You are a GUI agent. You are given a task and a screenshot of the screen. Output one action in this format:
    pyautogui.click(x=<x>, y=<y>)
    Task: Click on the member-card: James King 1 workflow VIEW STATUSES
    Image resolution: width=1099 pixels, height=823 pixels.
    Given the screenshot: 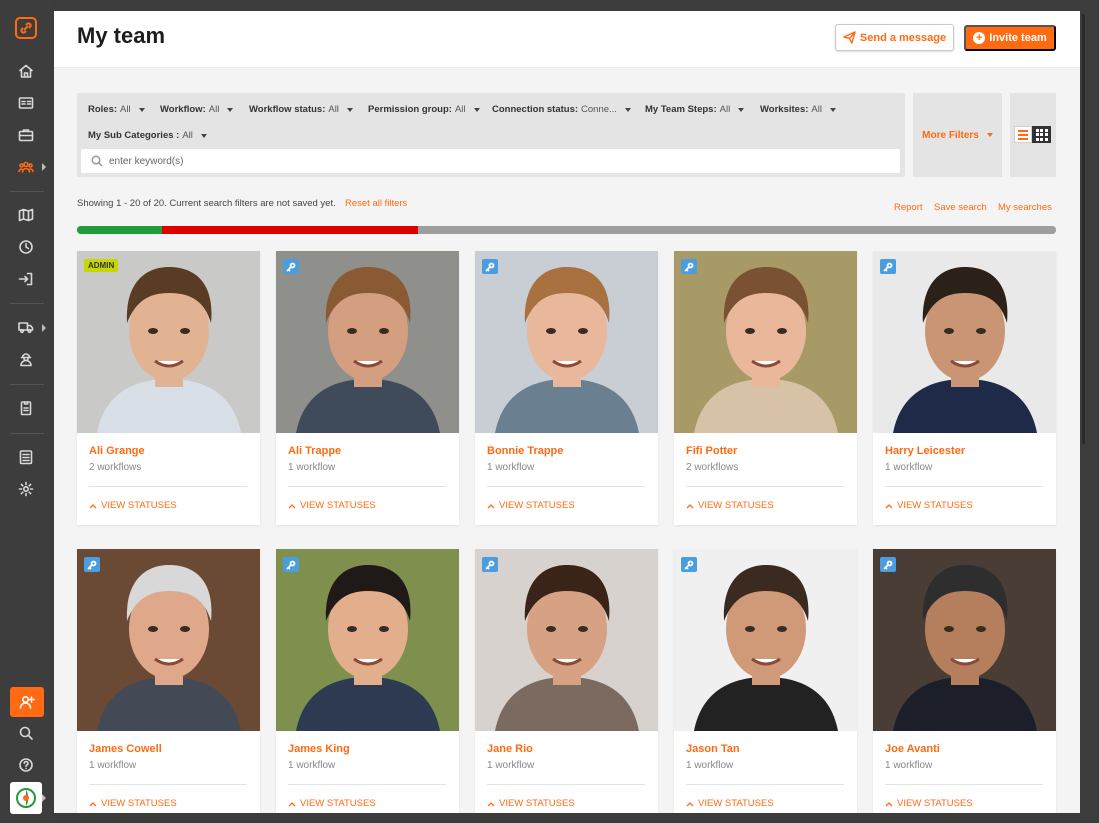 What is the action you would take?
    pyautogui.click(x=367, y=681)
    